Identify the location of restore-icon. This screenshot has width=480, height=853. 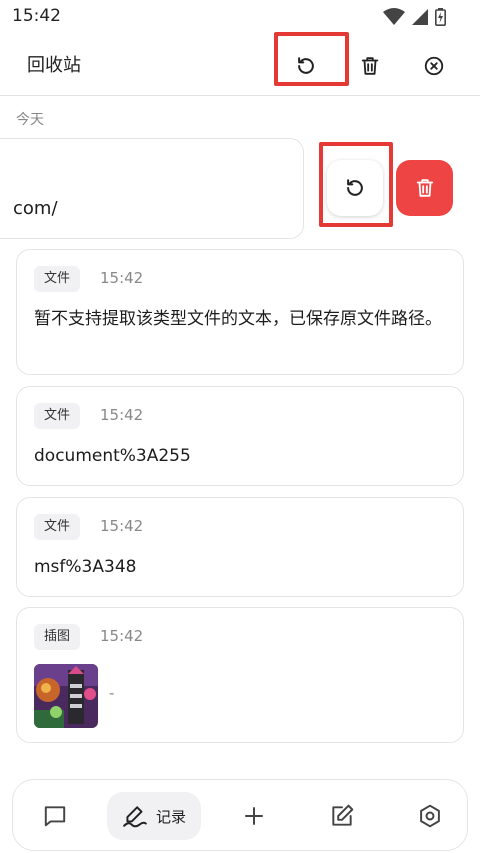
(355, 187).